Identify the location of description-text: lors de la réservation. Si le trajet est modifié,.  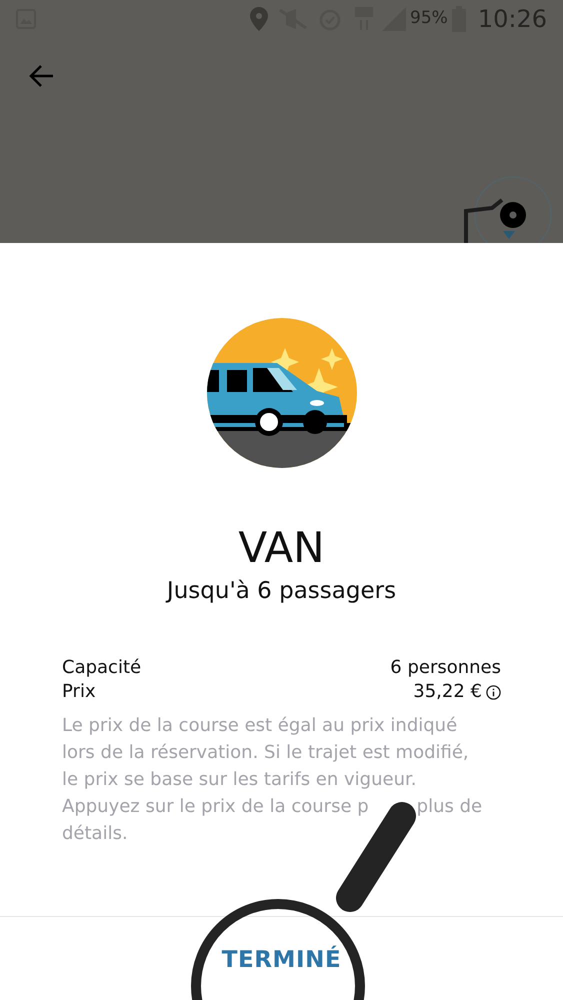
(265, 753).